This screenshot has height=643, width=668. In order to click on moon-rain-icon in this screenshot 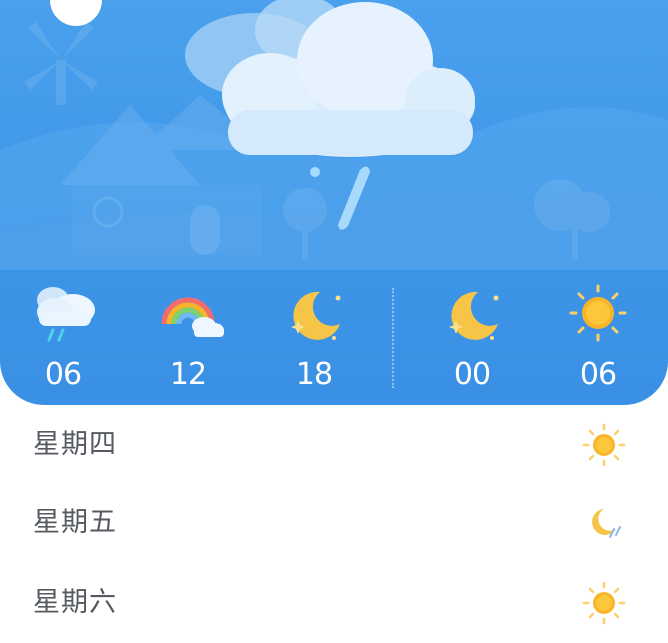, I will do `click(606, 523)`.